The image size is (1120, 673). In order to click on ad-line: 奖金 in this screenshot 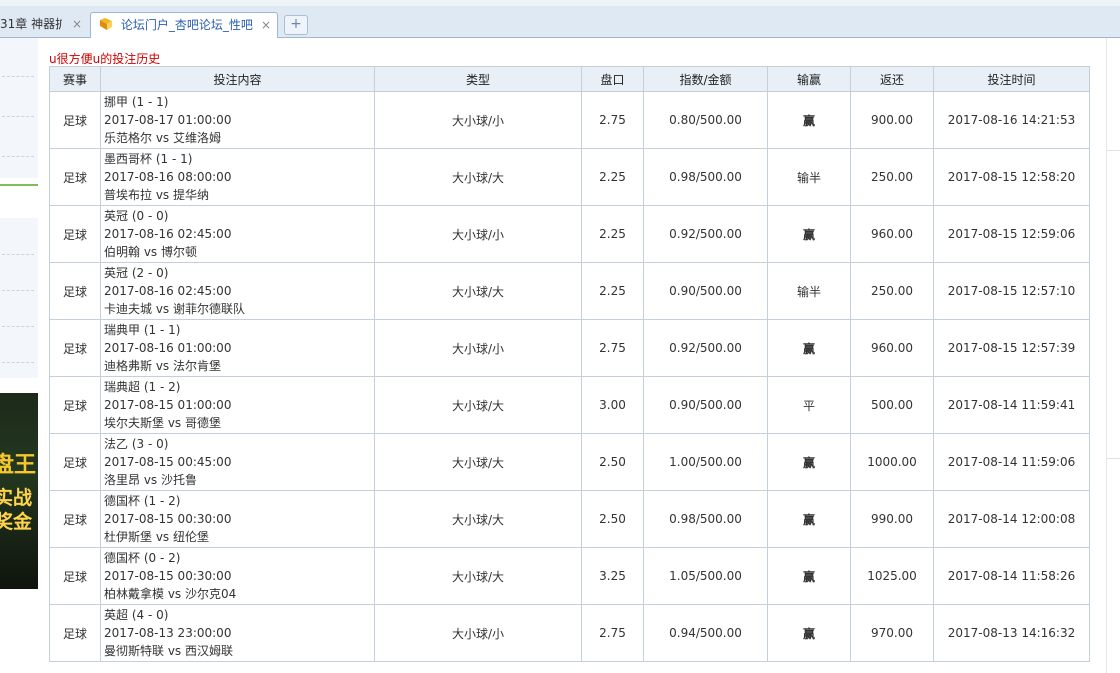, I will do `click(16, 522)`.